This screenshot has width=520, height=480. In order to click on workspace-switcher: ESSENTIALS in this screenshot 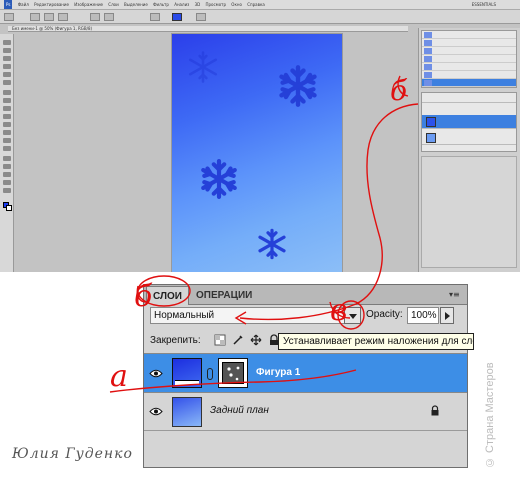, I will do `click(484, 4)`.